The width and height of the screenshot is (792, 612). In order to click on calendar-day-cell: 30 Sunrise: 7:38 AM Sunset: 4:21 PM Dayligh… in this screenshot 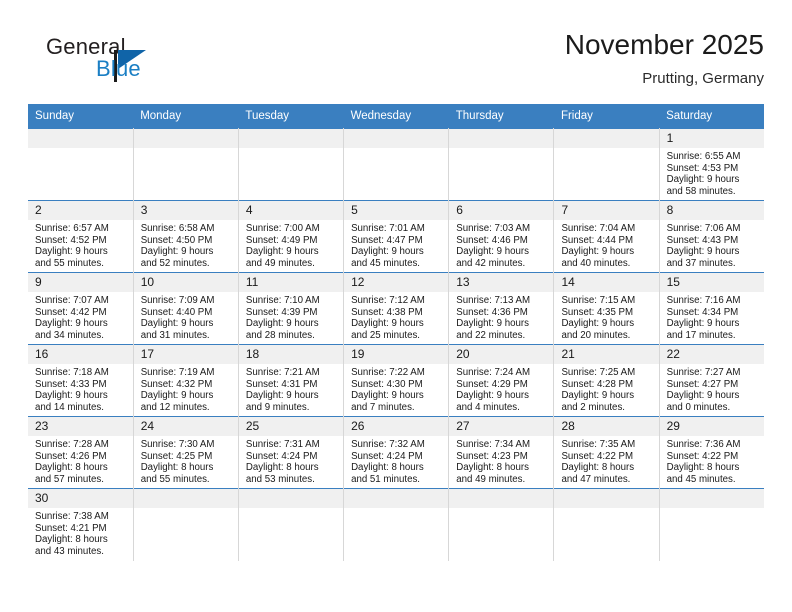, I will do `click(81, 524)`.